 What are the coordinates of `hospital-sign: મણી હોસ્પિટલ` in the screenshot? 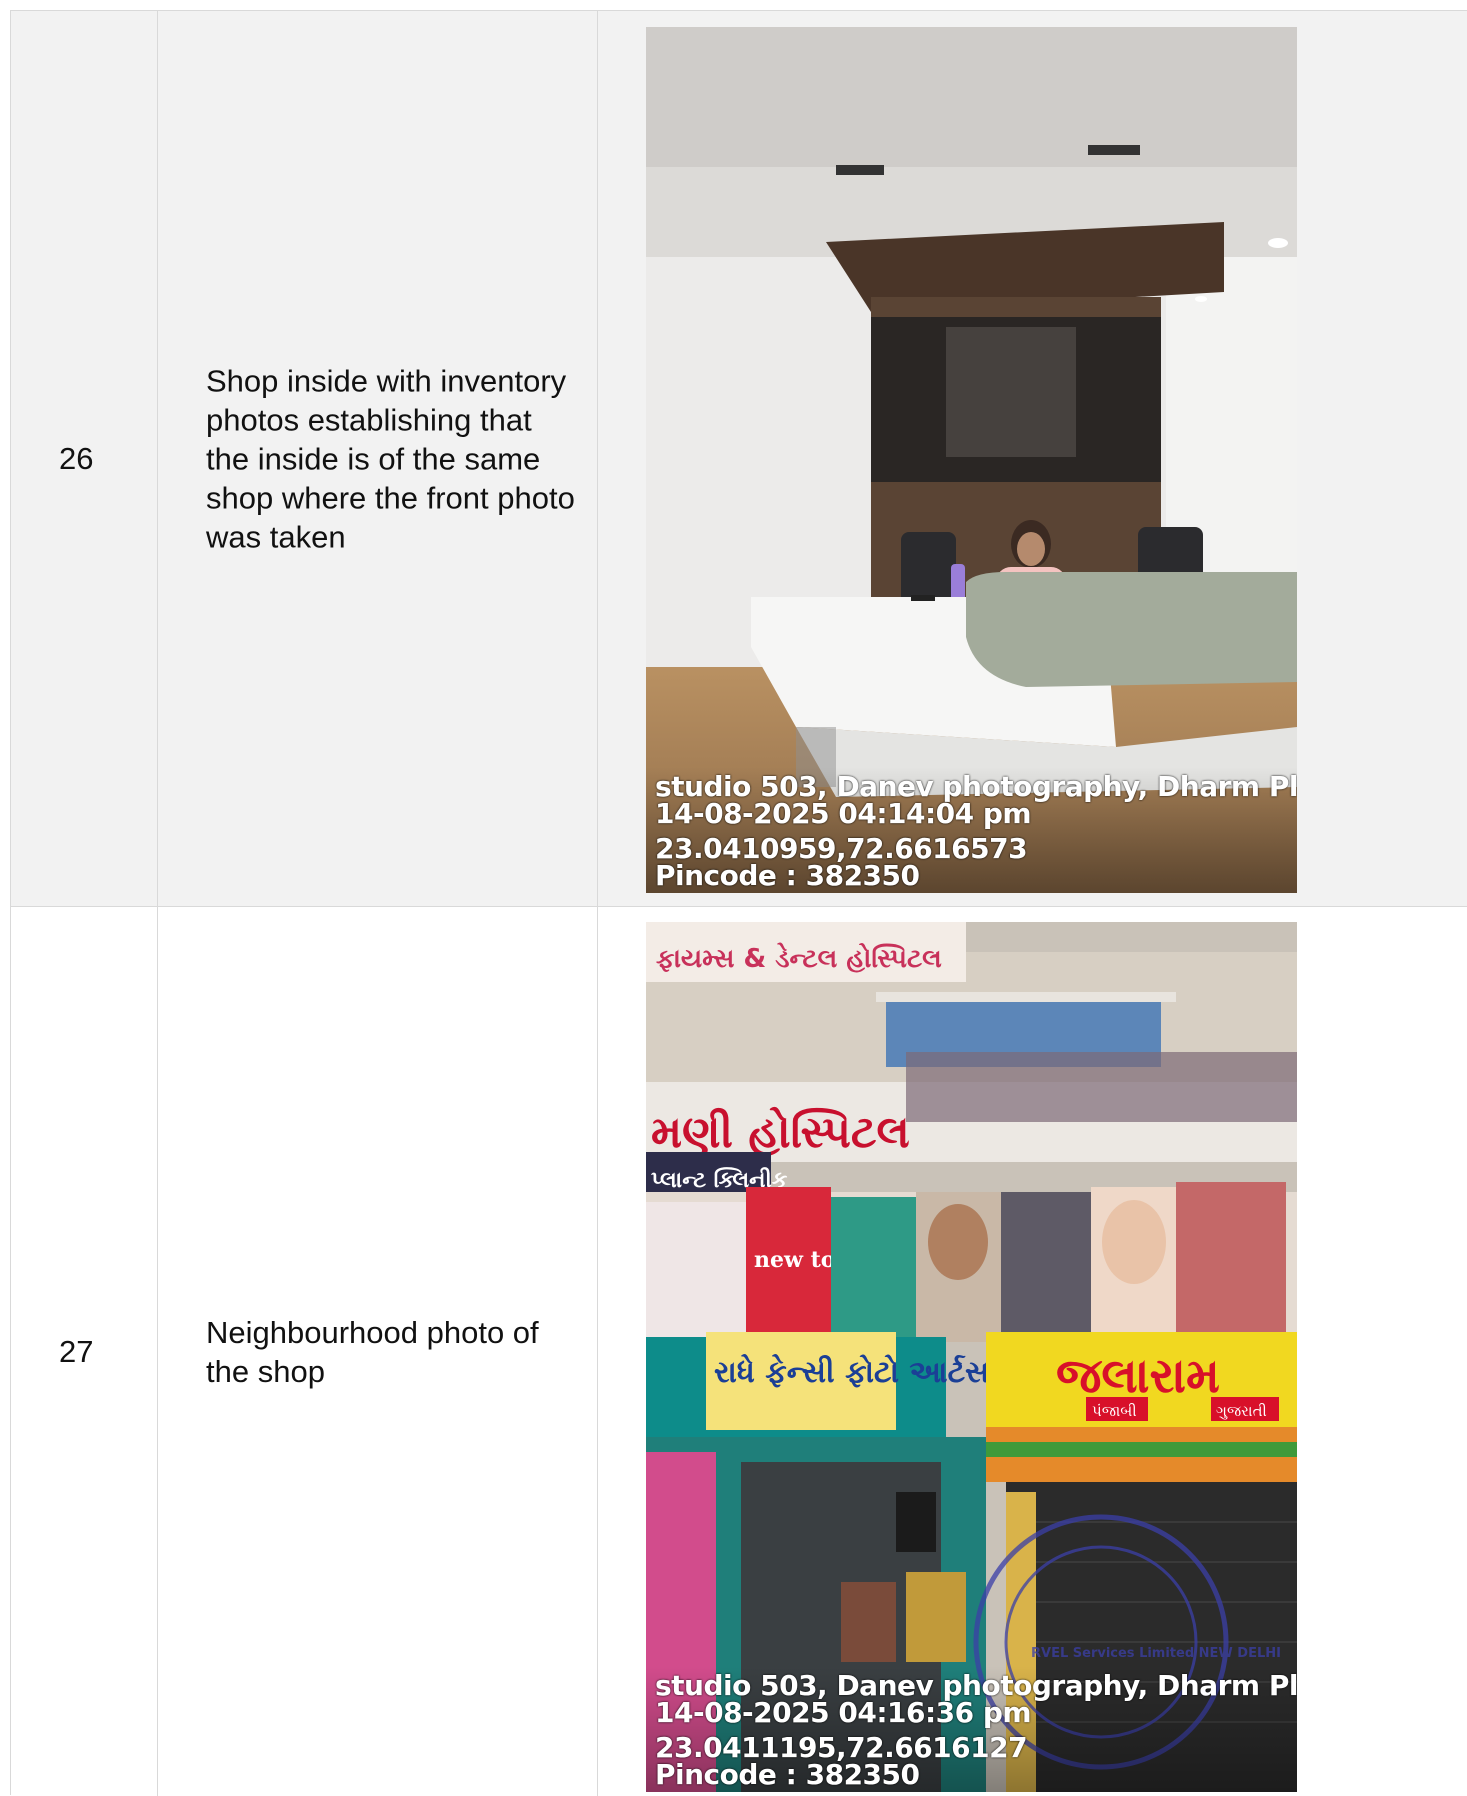 It's located at (780, 1132).